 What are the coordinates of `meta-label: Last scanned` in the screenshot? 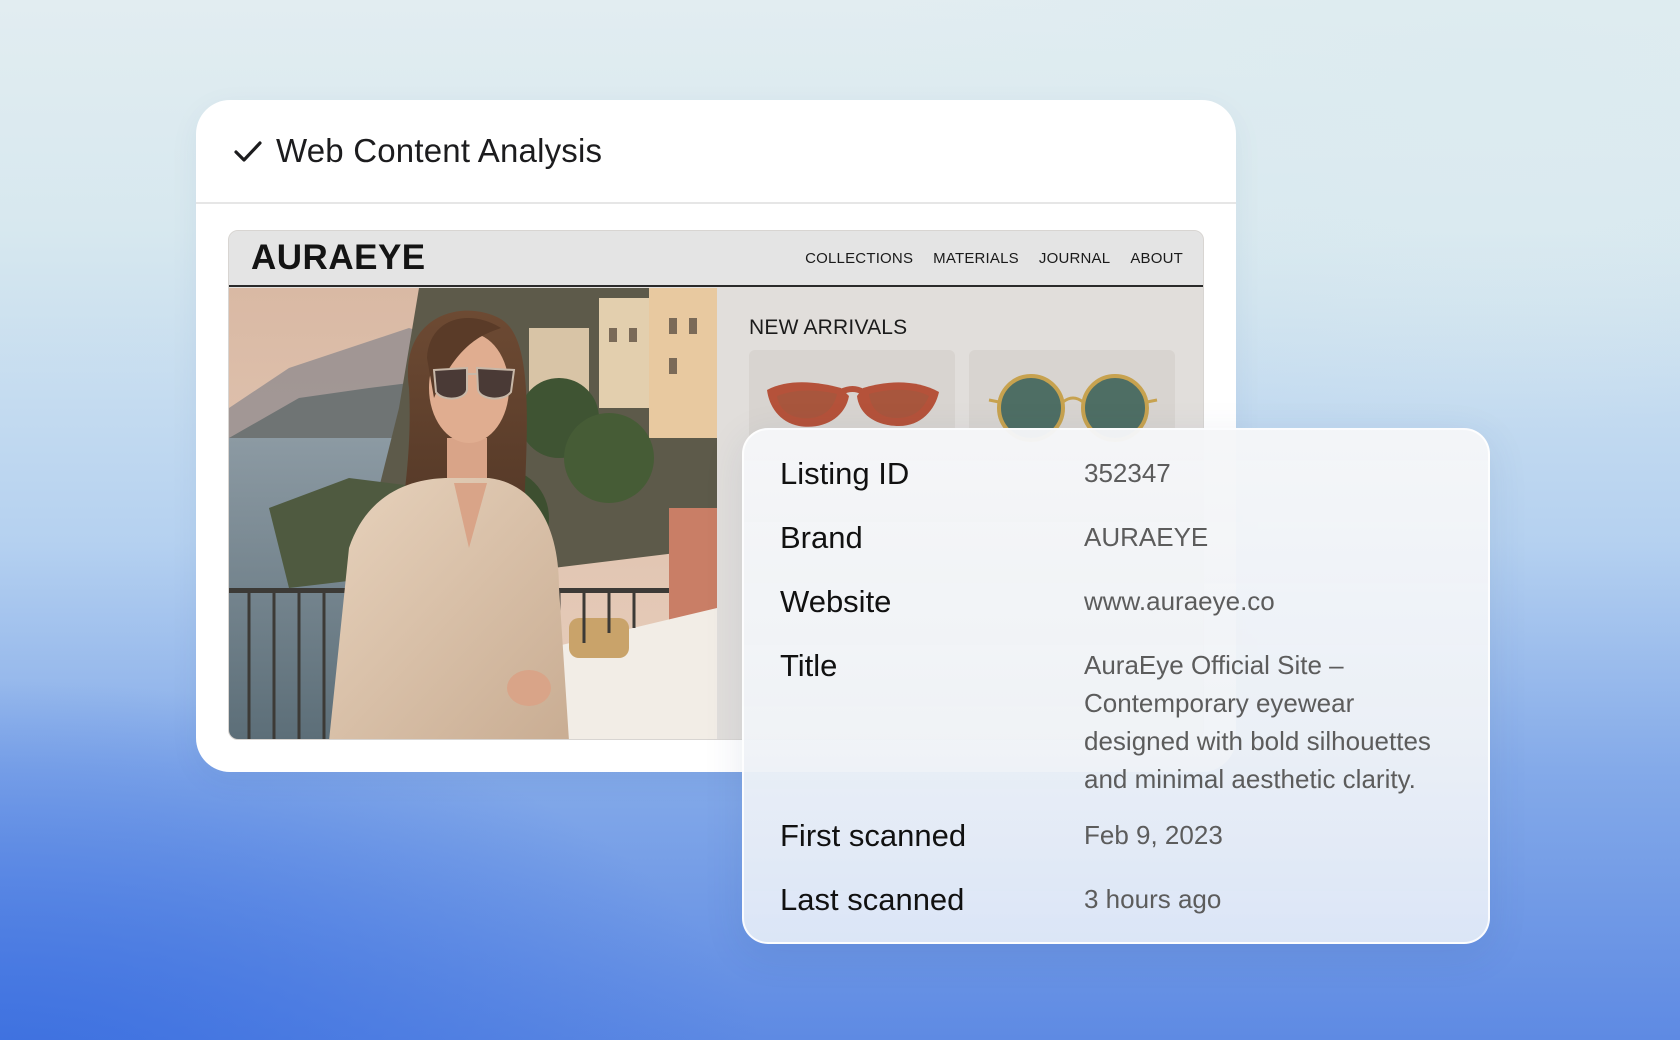 It's located at (872, 899).